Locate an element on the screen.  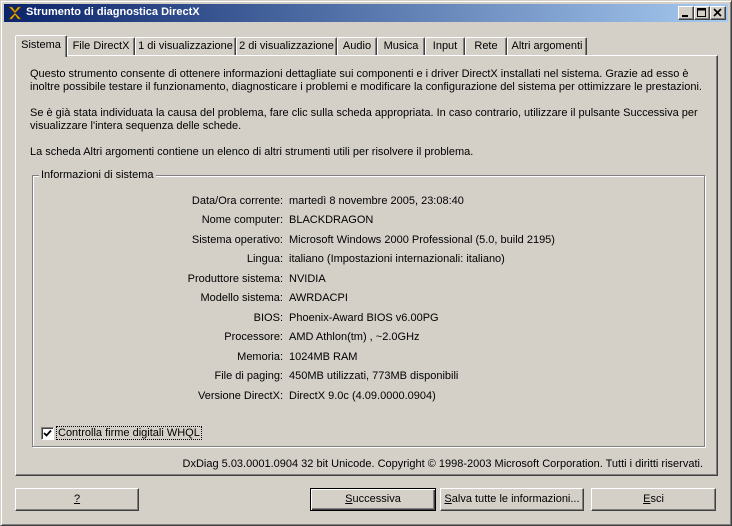
info-row-computer-name: Nome computer: BLACKDRAGON is located at coordinates (368, 221).